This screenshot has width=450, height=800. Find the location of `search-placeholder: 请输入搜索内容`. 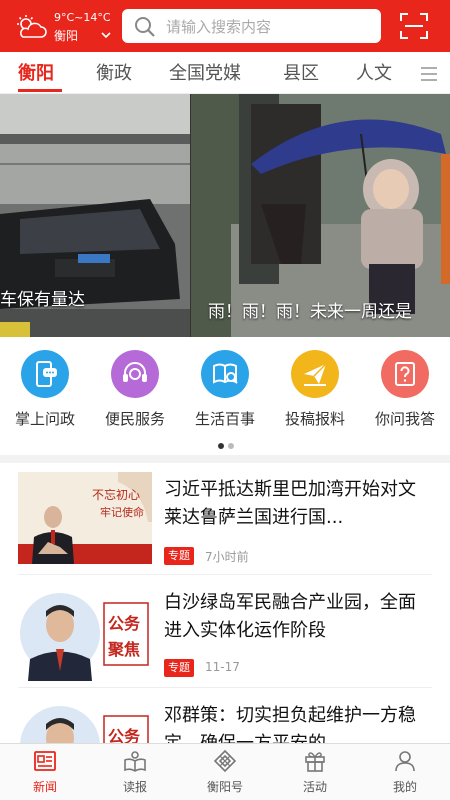

search-placeholder: 请输入搜索内容 is located at coordinates (218, 26).